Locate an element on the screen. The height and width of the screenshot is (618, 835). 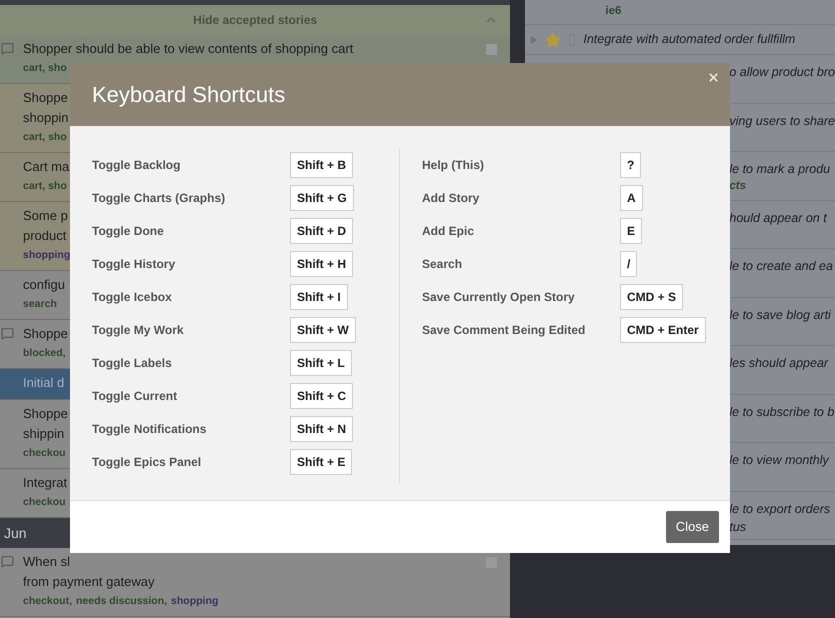
key-combination: Shift + L is located at coordinates (321, 363).